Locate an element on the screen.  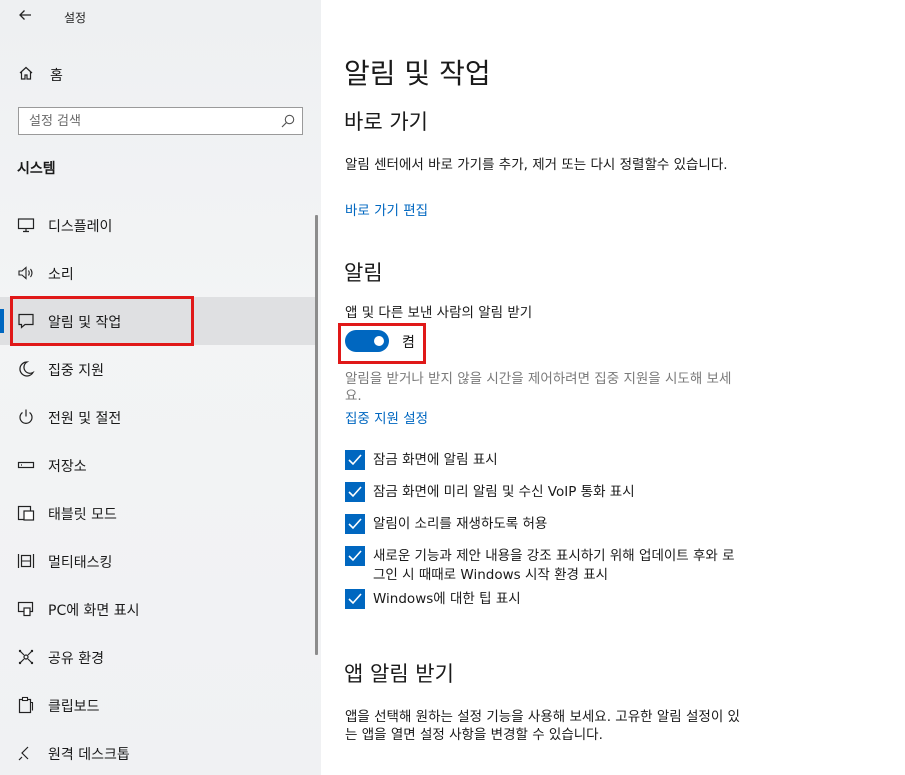
sidebar-item-multitasking: 멀티태스킹 is located at coordinates (159, 561).